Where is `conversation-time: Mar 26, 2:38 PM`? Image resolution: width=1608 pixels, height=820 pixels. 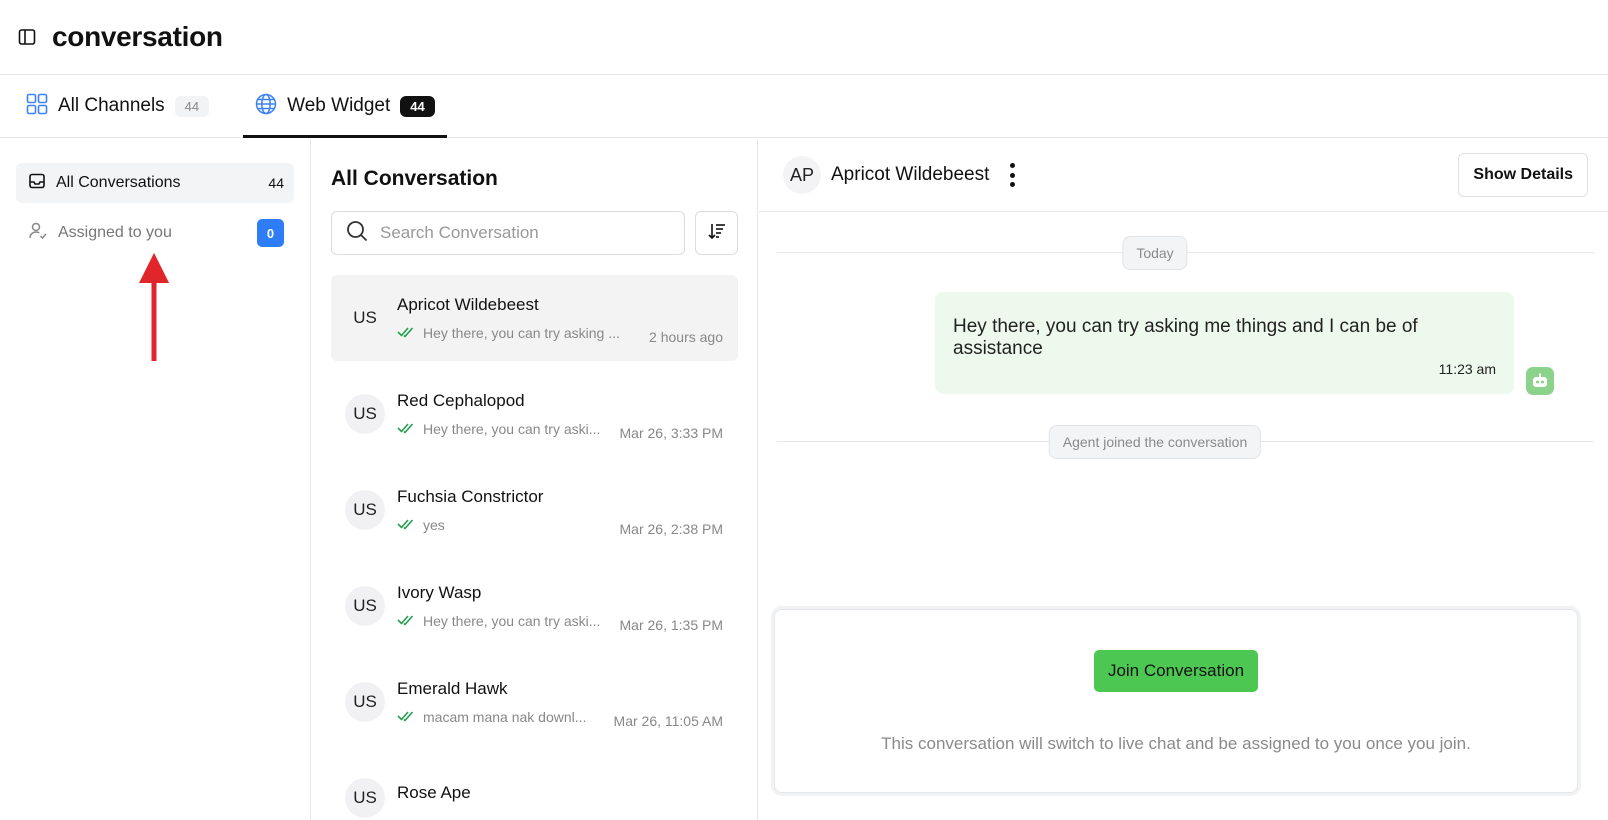 conversation-time: Mar 26, 2:38 PM is located at coordinates (671, 529).